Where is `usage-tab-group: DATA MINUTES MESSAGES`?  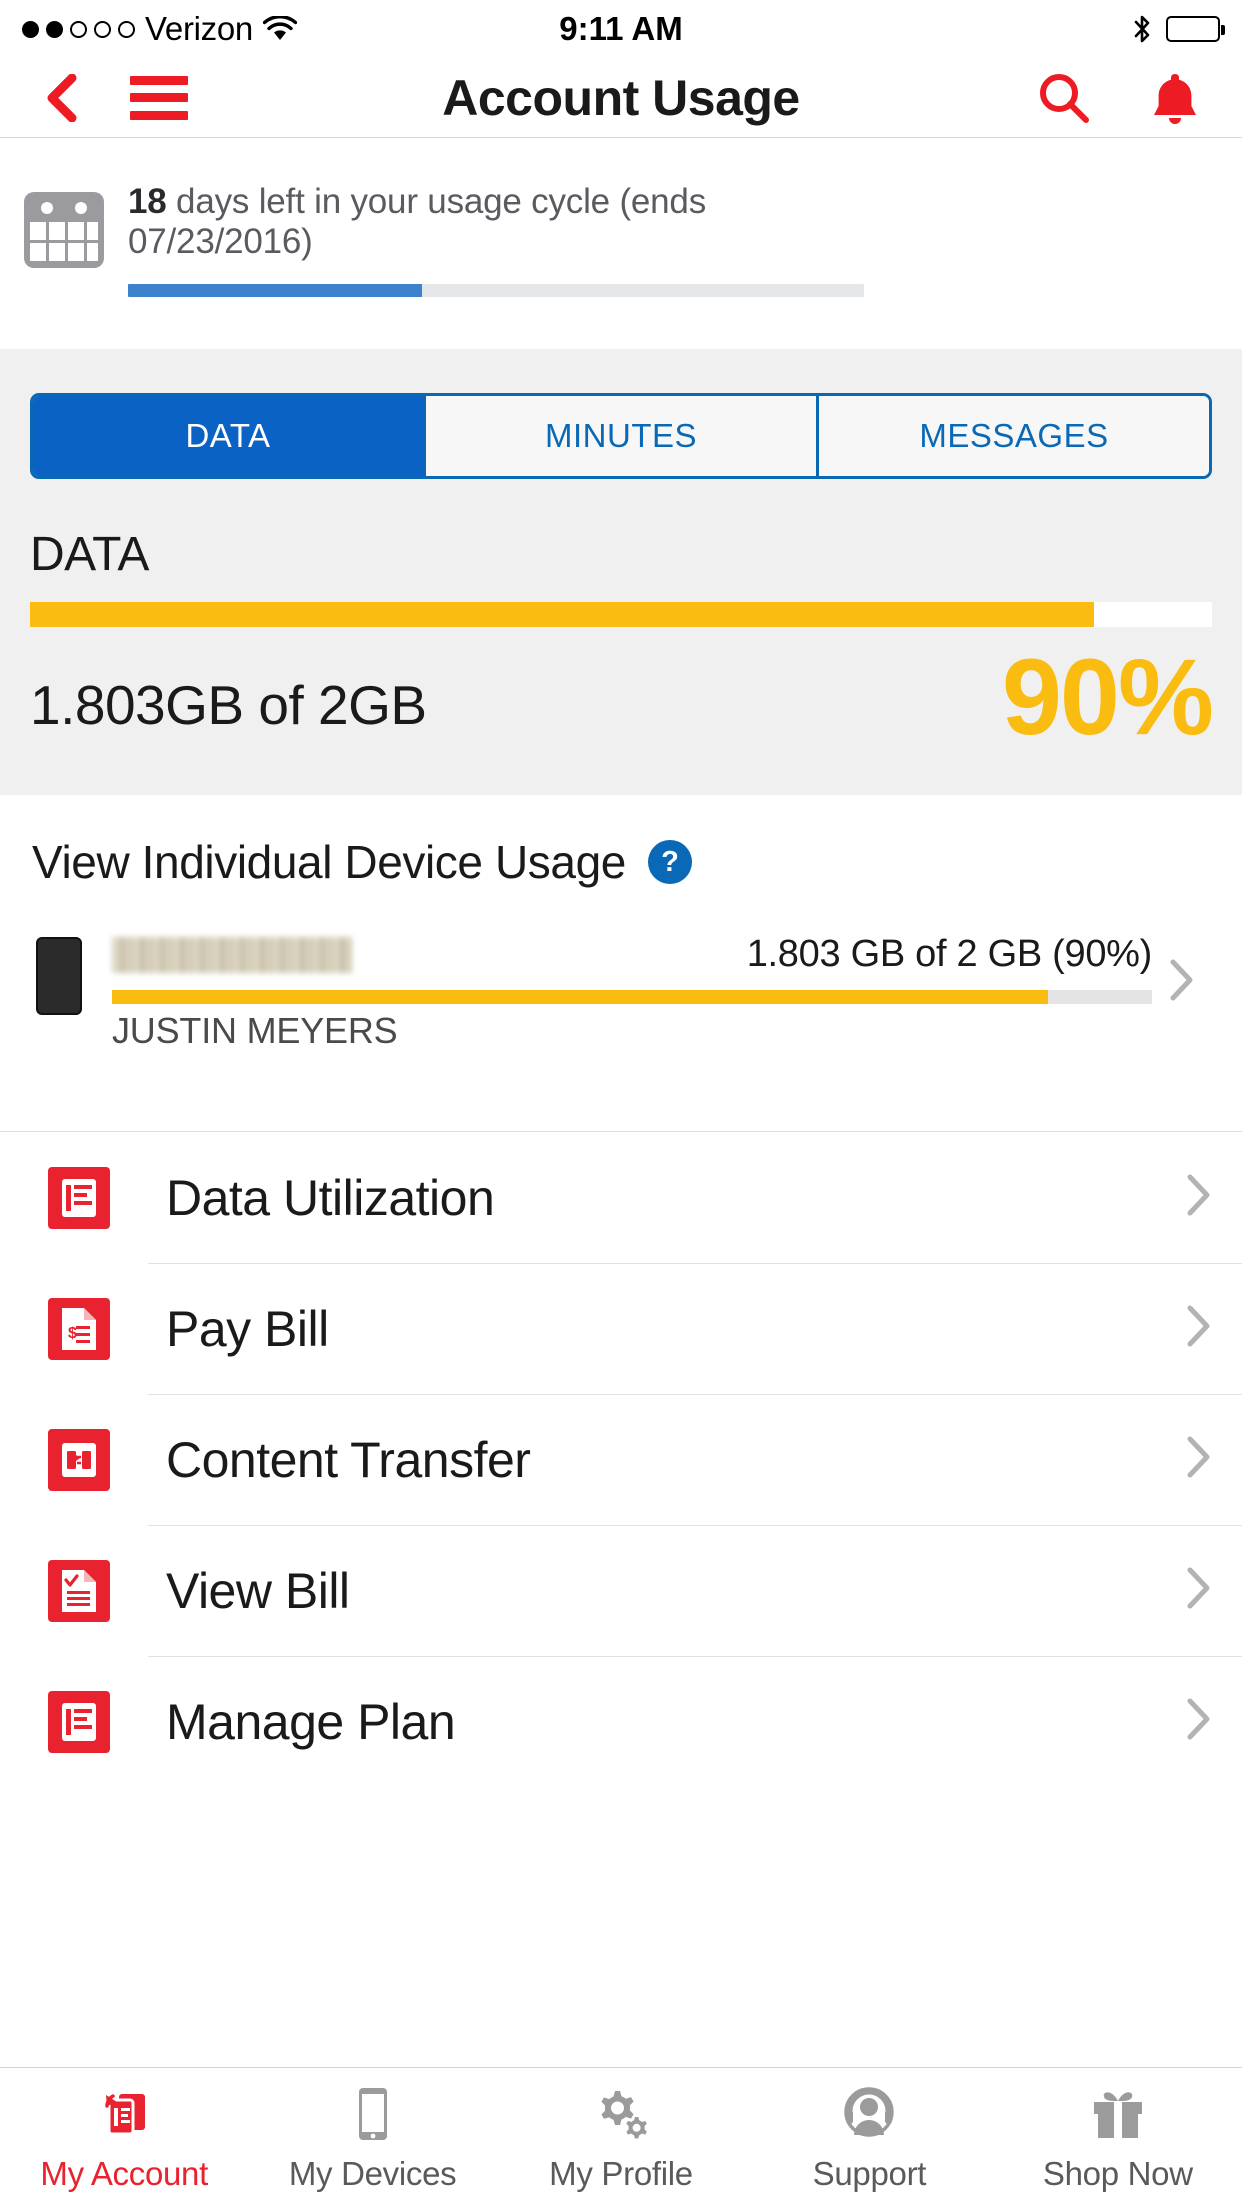
usage-tab-group: DATA MINUTES MESSAGES is located at coordinates (621, 436).